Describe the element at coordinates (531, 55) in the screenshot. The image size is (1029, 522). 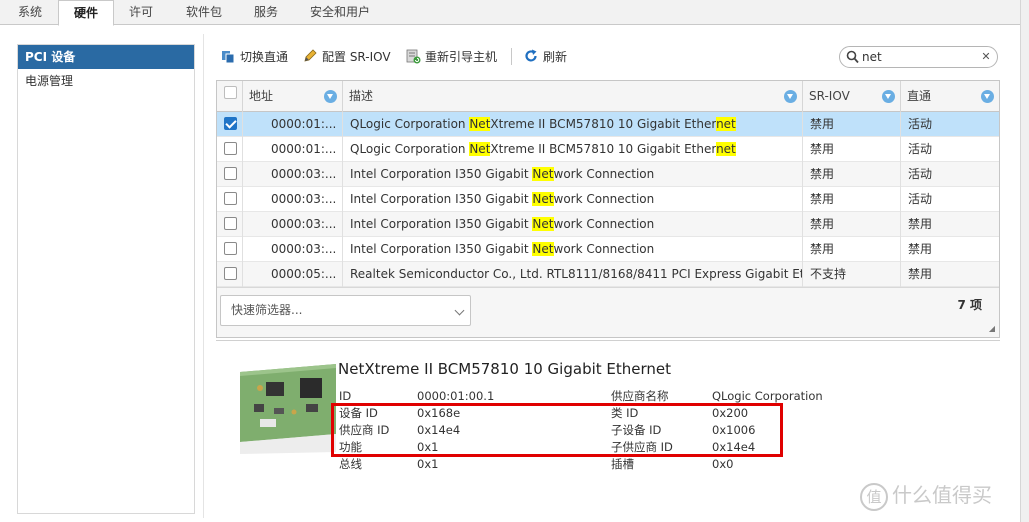
I see `refresh-icon` at that location.